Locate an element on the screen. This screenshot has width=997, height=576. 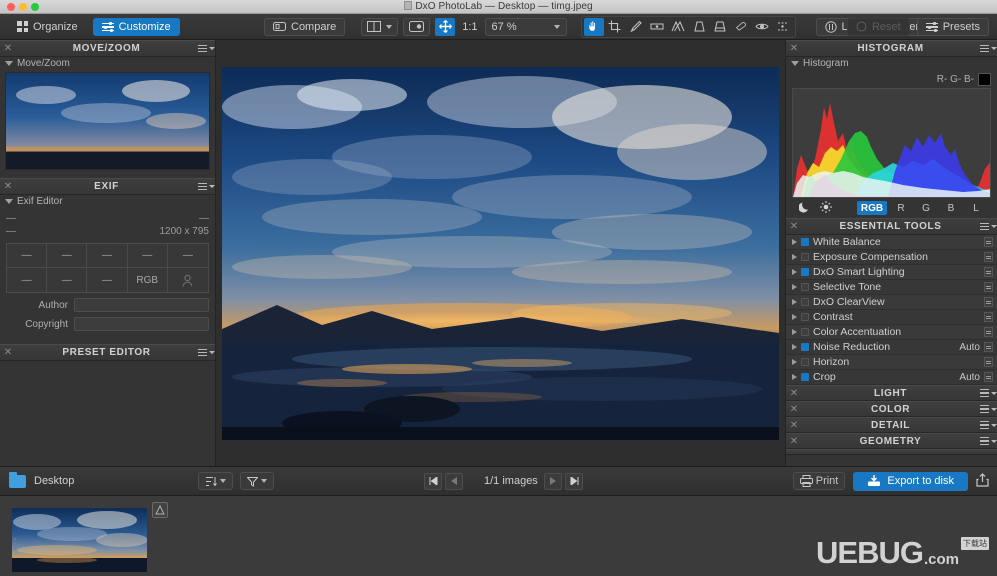
organize-tab: Organize is located at coordinates (47, 27).